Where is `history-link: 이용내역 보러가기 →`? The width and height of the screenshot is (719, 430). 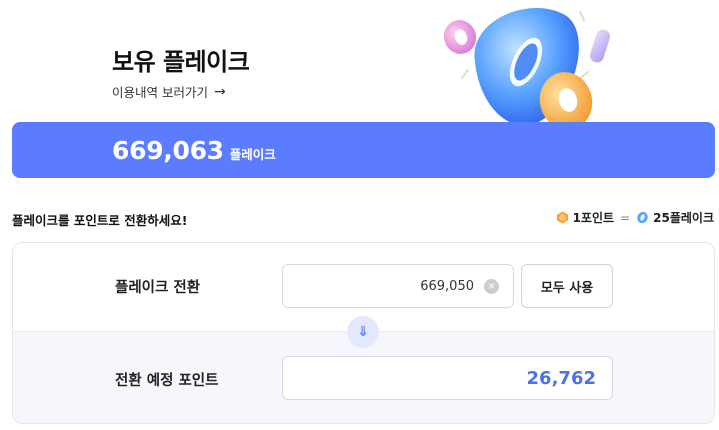
history-link: 이용내역 보러가기 → is located at coordinates (169, 91).